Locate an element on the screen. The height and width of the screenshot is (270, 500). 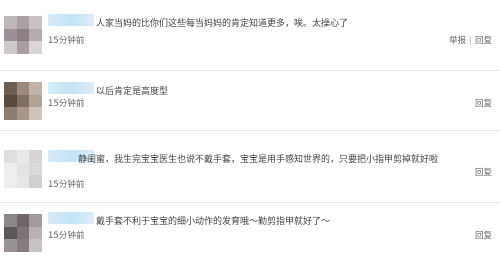
comment-text: 戴手套不利于宝宝的细小动作的发育哦～勤剪指甲就好了～ is located at coordinates (213, 222).